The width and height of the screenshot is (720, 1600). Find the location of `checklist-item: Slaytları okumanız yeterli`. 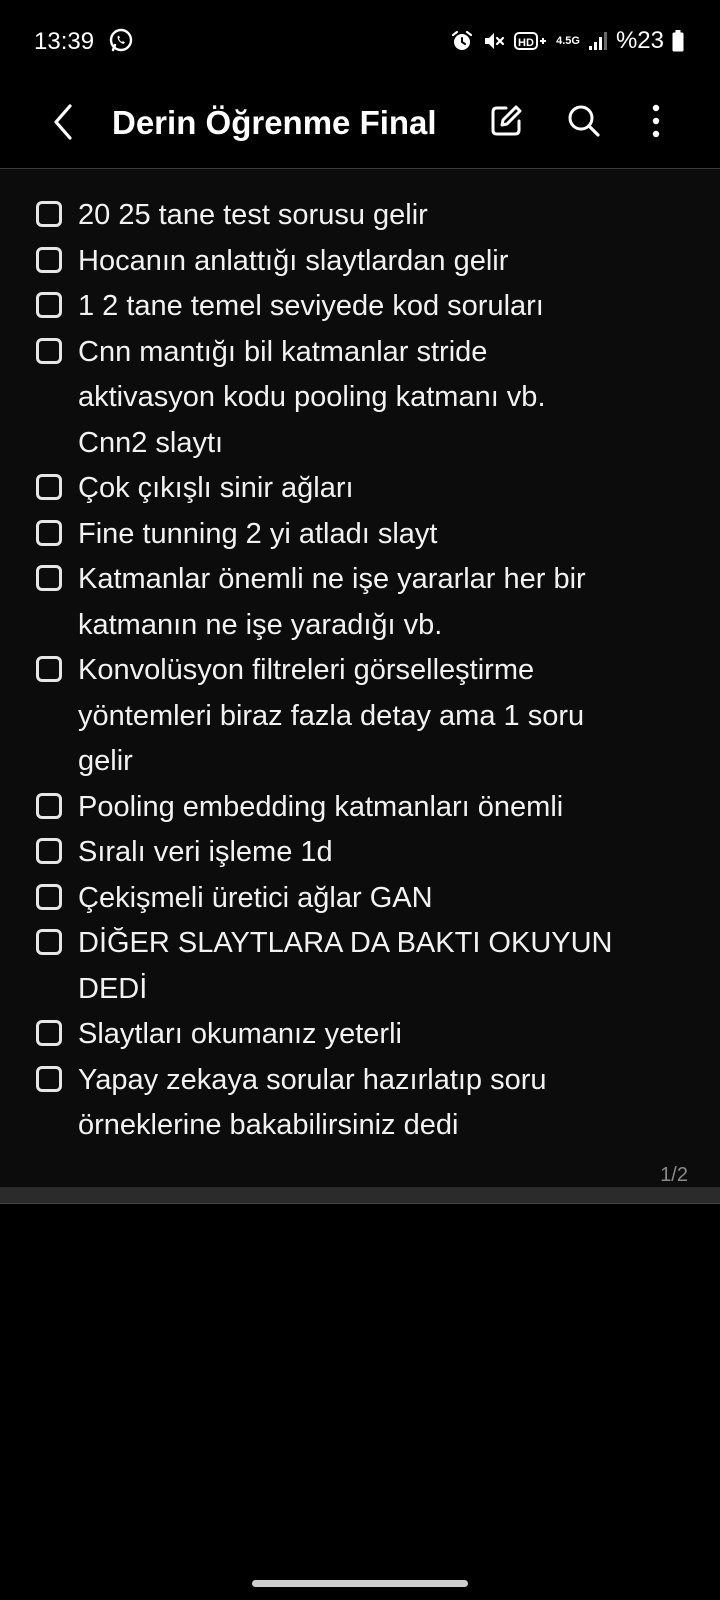

checklist-item: Slaytları okumanız yeterli is located at coordinates (361, 1035).